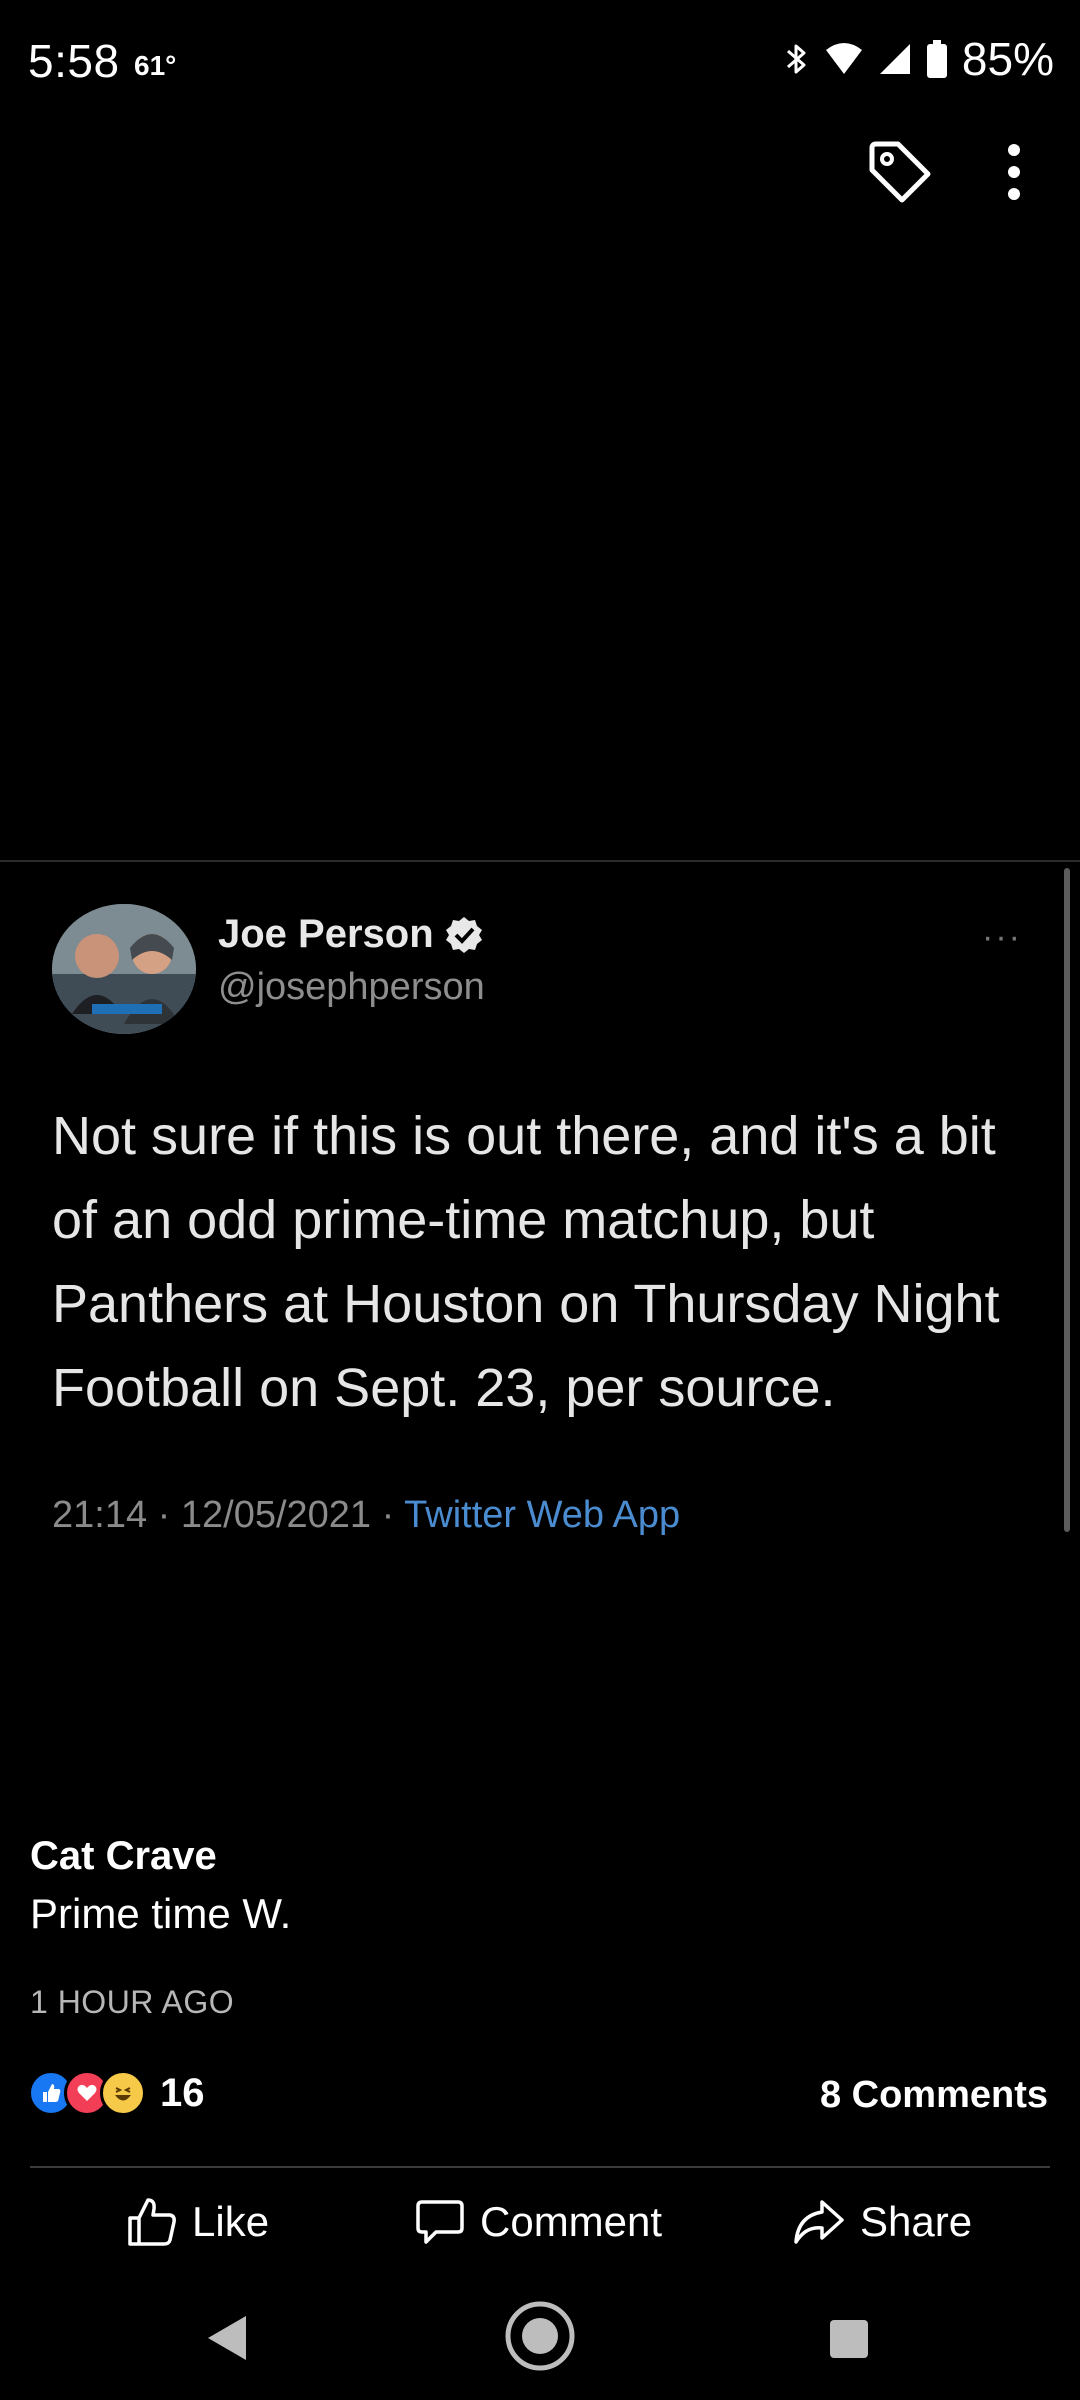 This screenshot has height=2400, width=1080. What do you see at coordinates (819, 2222) in the screenshot?
I see `share-icon` at bounding box center [819, 2222].